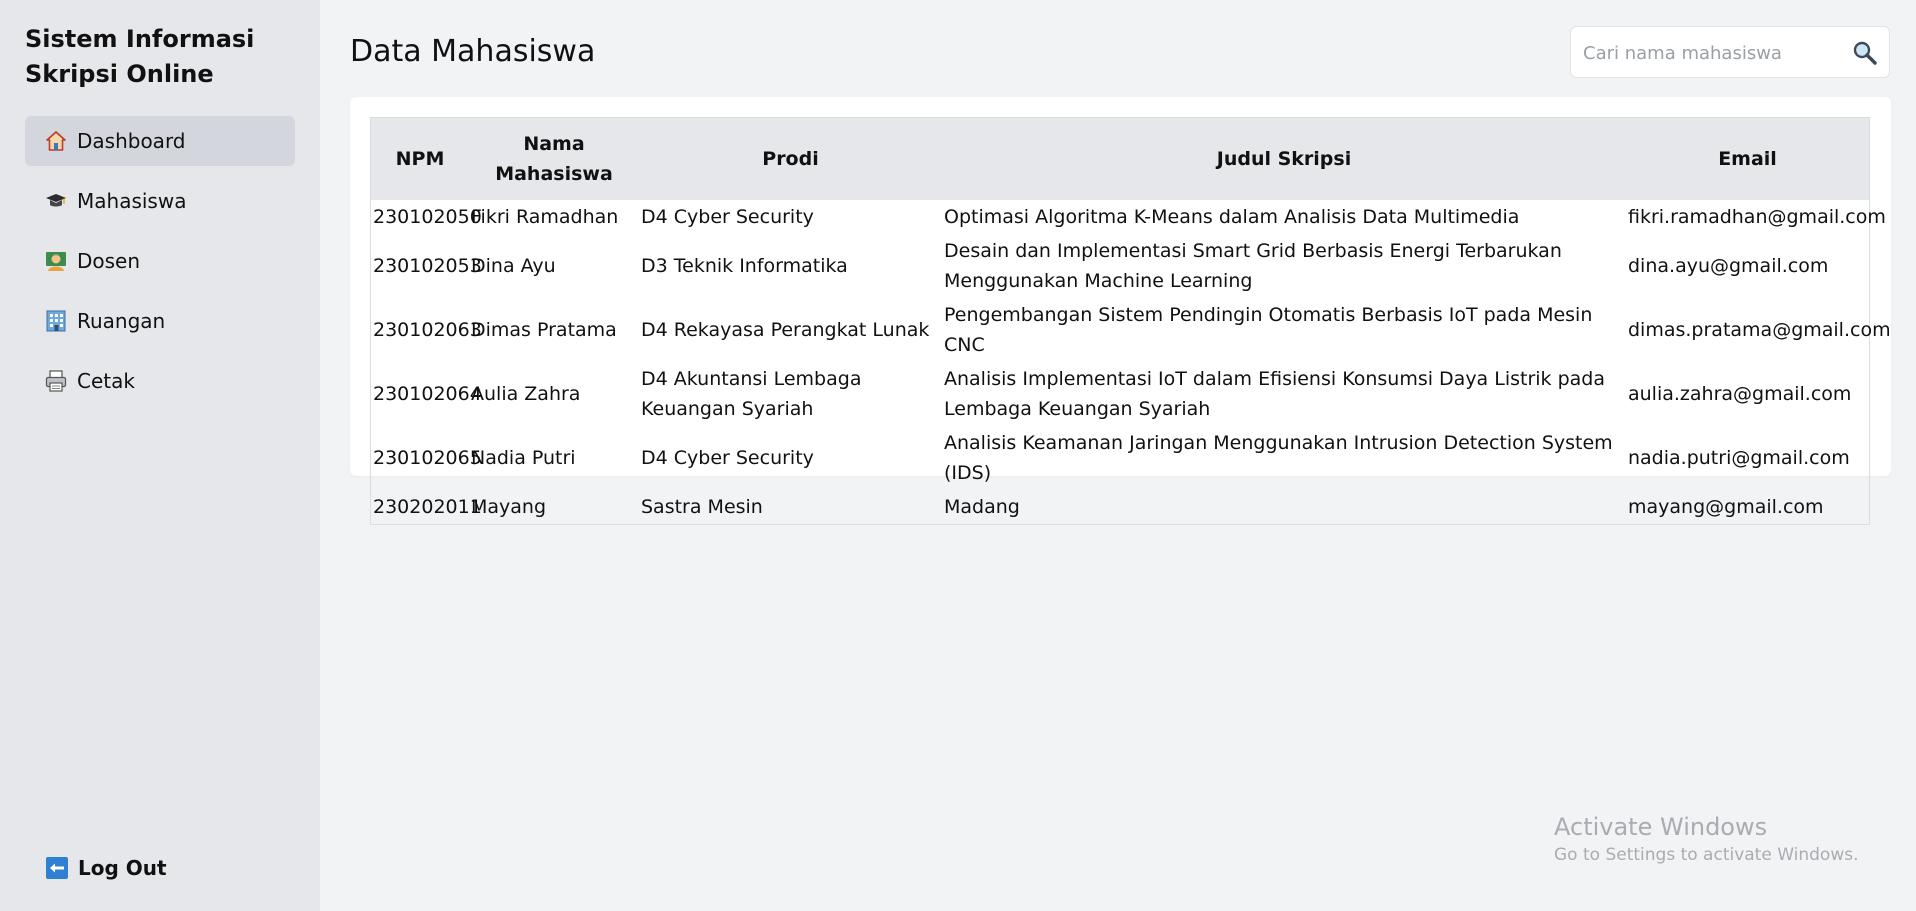  Describe the element at coordinates (56, 381) in the screenshot. I see `printer-icon` at that location.